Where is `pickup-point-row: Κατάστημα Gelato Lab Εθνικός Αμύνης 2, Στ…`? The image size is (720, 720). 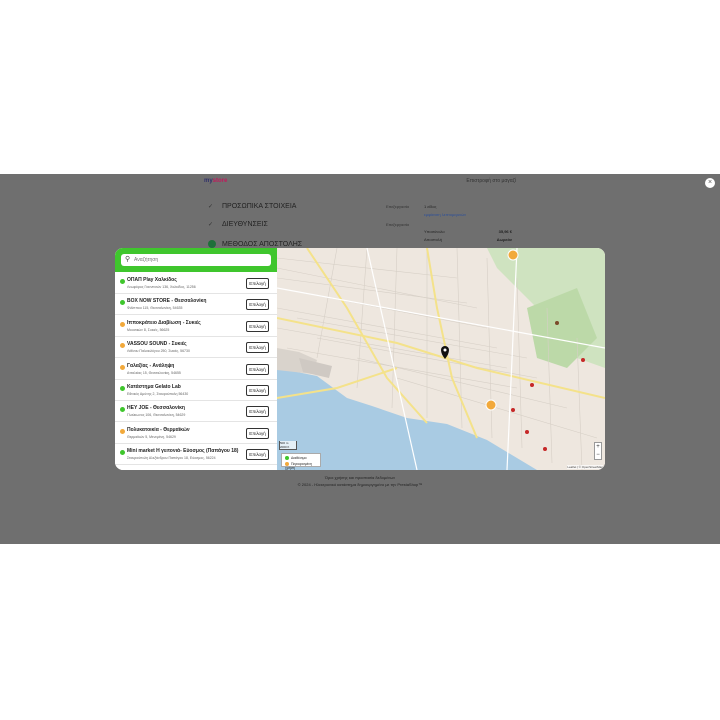 pickup-point-row: Κατάστημα Gelato Lab Εθνικός Αμύνης 2, Στ… is located at coordinates (196, 390).